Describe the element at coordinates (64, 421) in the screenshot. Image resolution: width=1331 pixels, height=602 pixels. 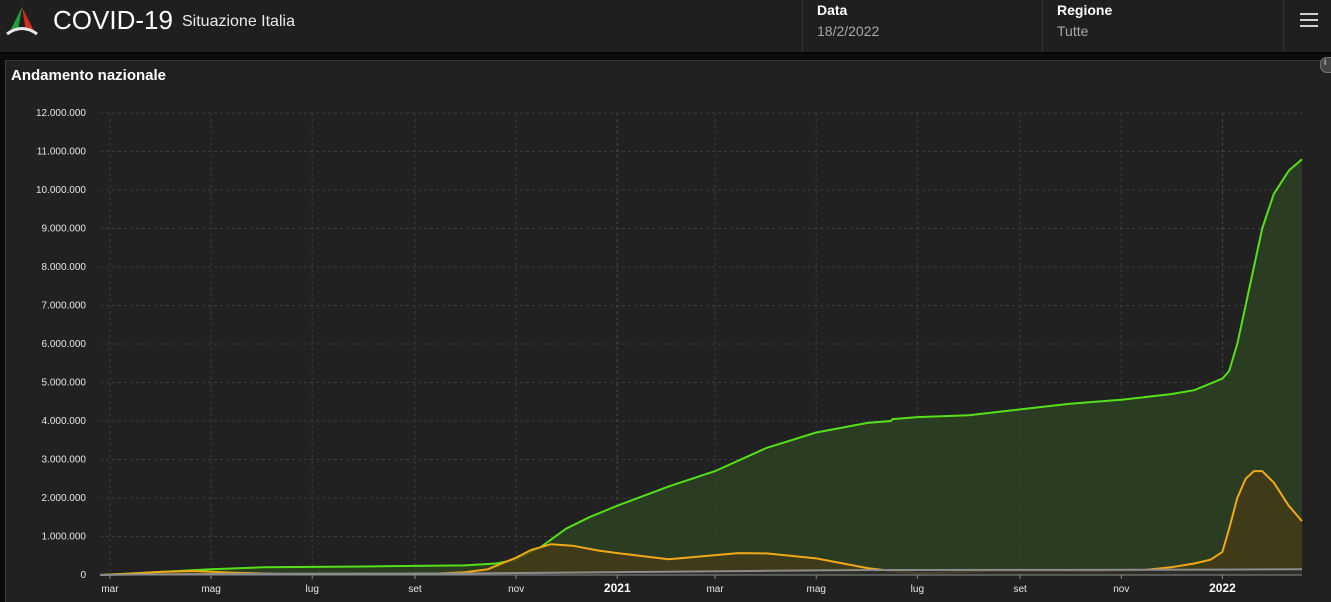
I see `y-tick-label: 4.000.000` at that location.